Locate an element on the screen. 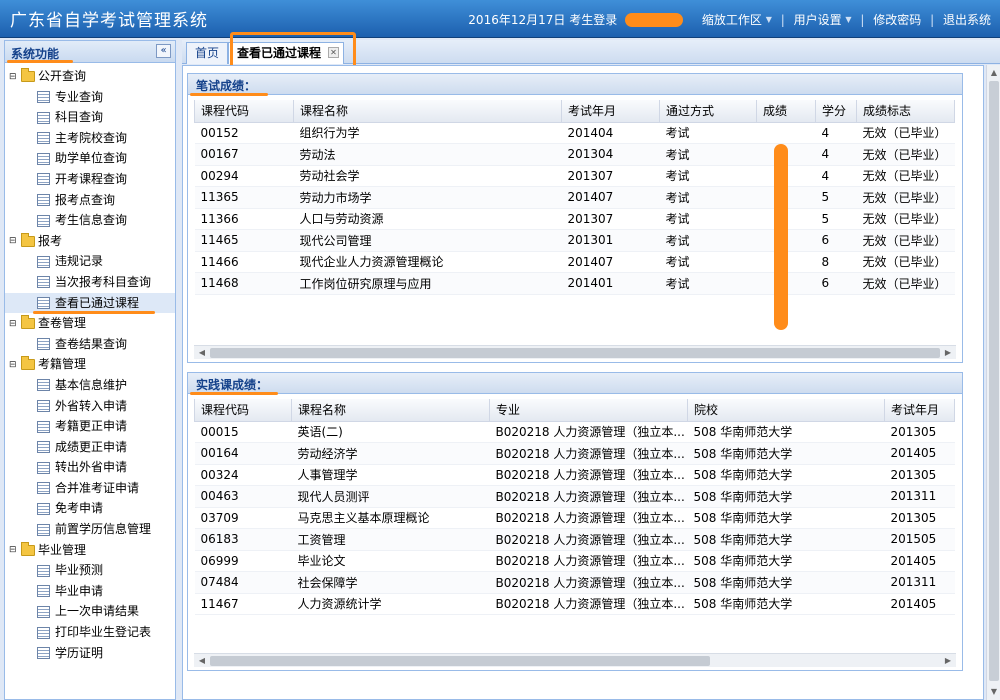  column-header: 专业 is located at coordinates (588, 410).